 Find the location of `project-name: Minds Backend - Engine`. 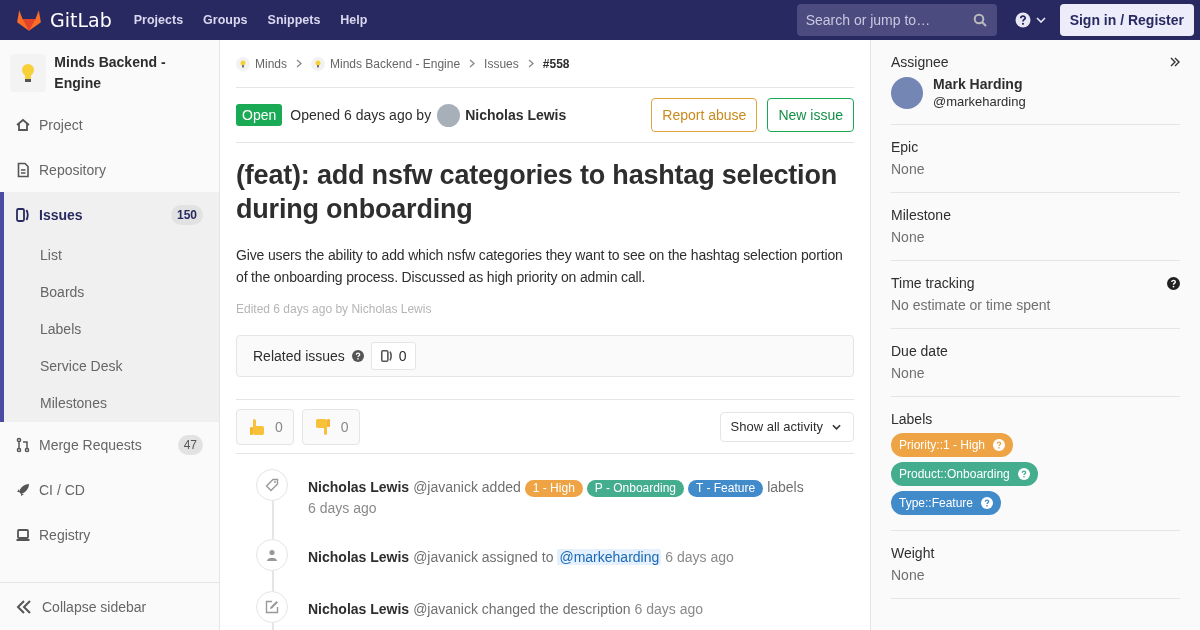

project-name: Minds Backend - Engine is located at coordinates (131, 73).